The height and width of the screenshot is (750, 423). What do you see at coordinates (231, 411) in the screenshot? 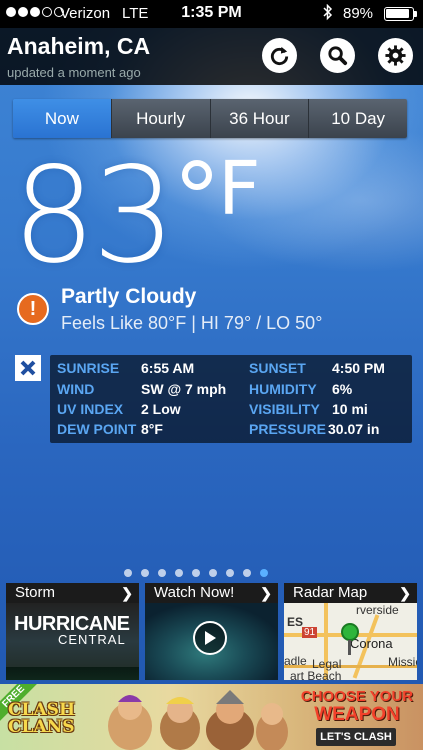
I see `details-row: UV INDEX 2 Low VISIBILITY 10 mi` at bounding box center [231, 411].